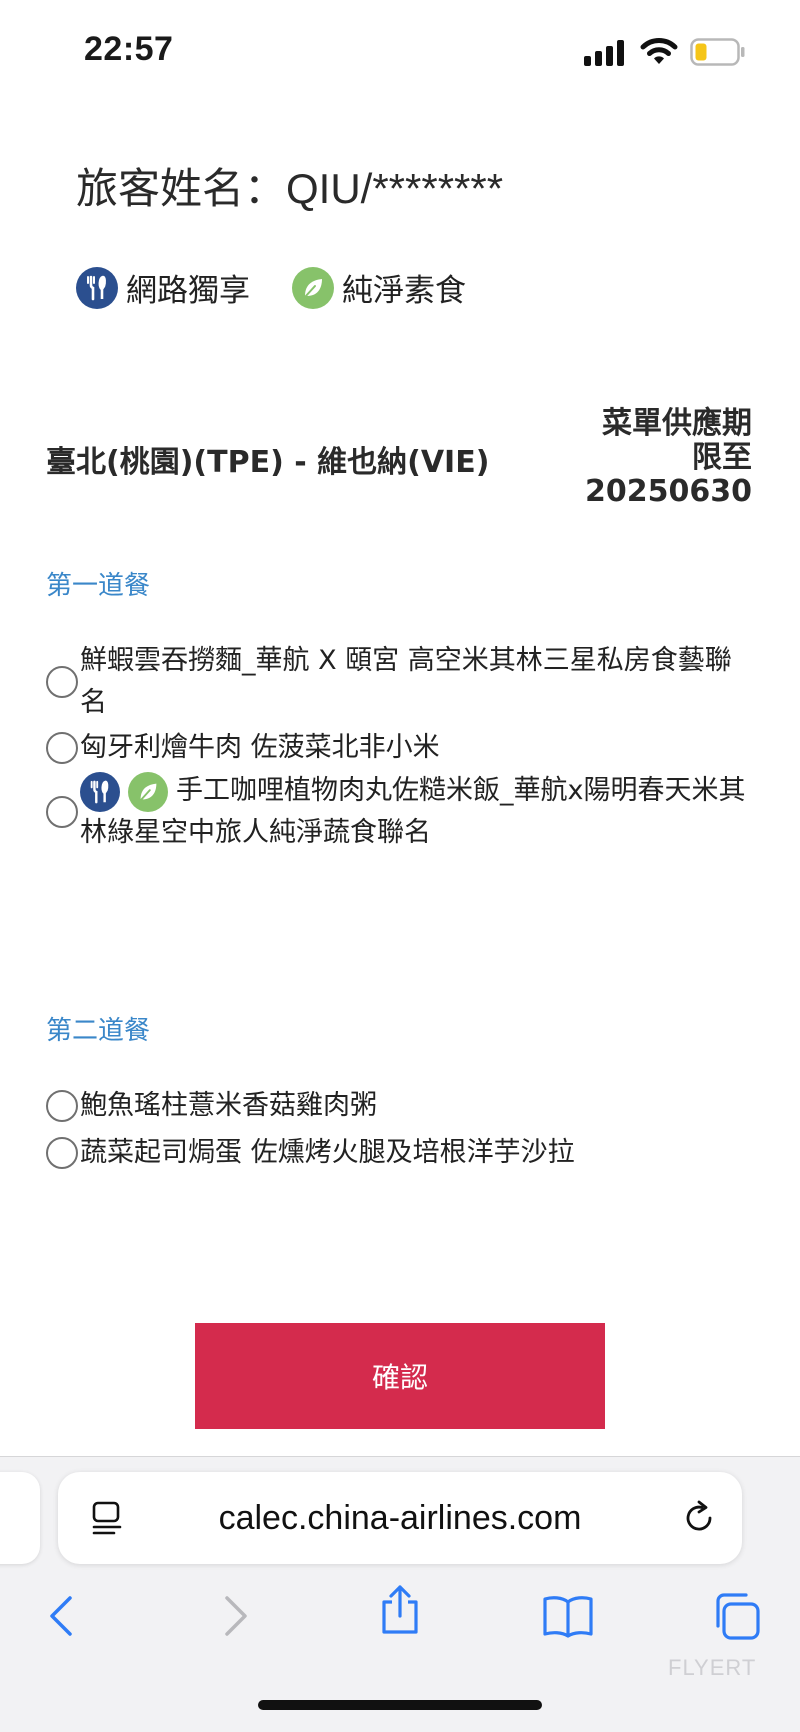 The image size is (800, 1732). What do you see at coordinates (722, 457) in the screenshot?
I see `supply-label-line2: 限至` at bounding box center [722, 457].